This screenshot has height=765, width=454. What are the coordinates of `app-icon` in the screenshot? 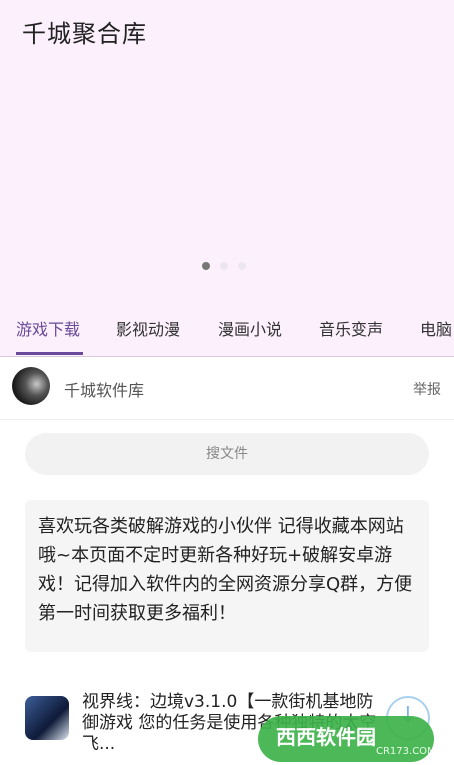 It's located at (47, 718).